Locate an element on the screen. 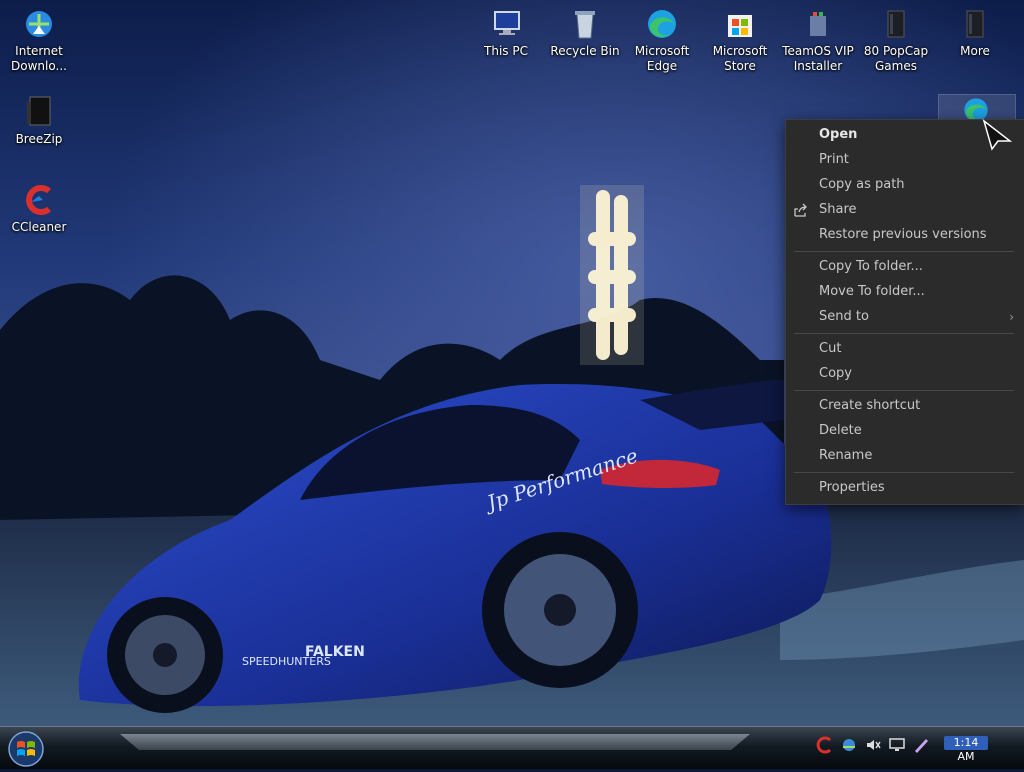 Image resolution: width=1024 pixels, height=772 pixels. desktop-icon-recycle-bin: Recycle Bin is located at coordinates (585, 32).